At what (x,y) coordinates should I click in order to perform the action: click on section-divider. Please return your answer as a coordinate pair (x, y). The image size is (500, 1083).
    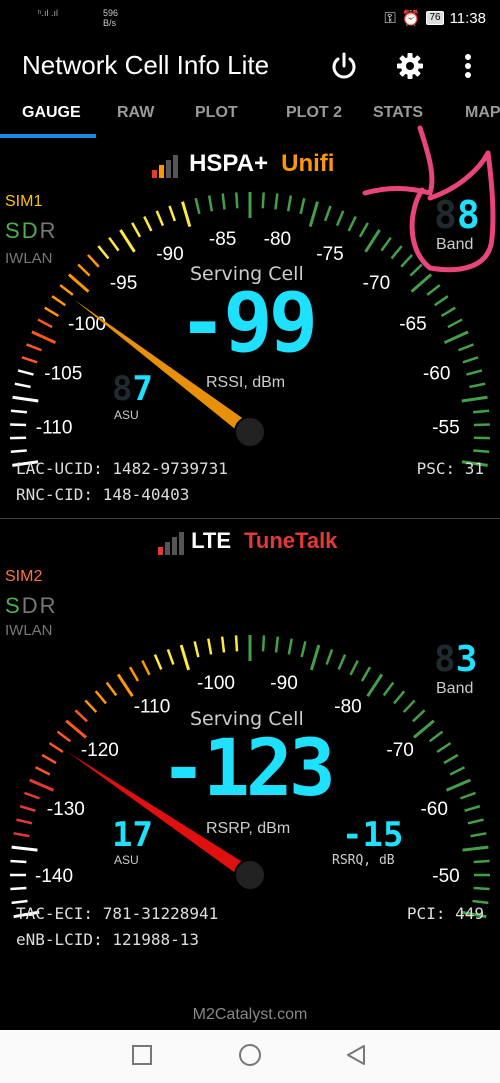
    Looking at the image, I should click on (250, 518).